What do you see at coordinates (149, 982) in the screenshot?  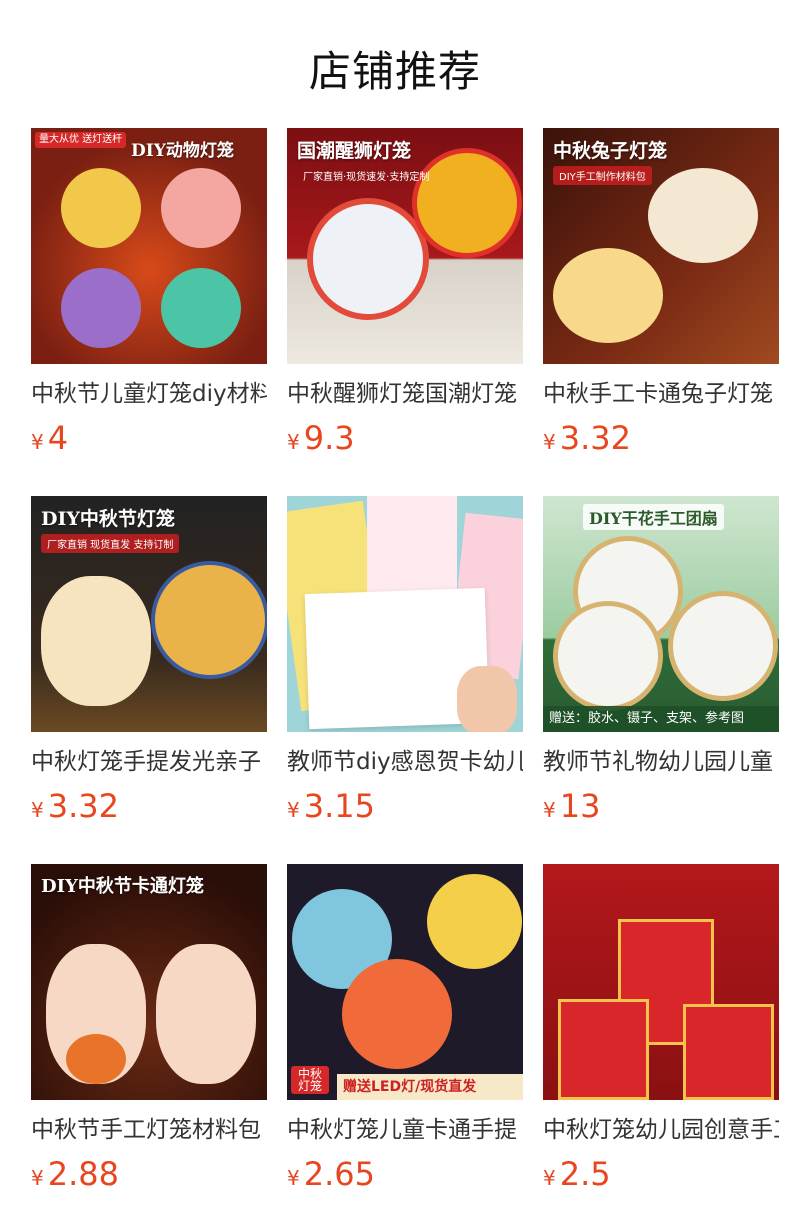 I see `product-image: DIY中秋节卡通灯笼` at bounding box center [149, 982].